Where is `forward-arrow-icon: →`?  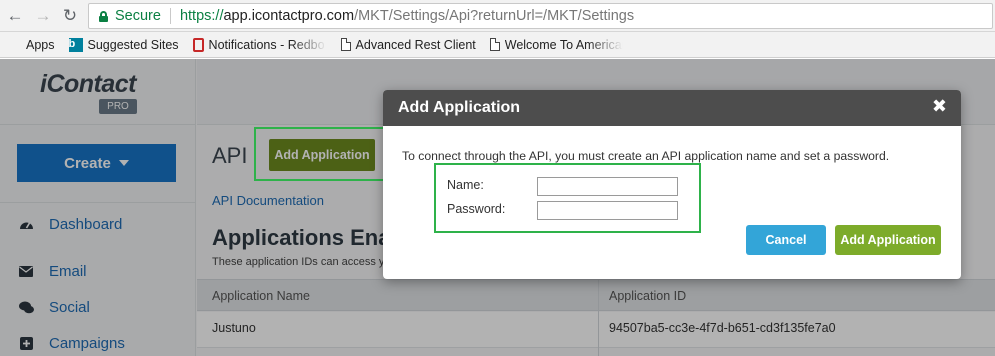
forward-arrow-icon: → is located at coordinates (43, 16).